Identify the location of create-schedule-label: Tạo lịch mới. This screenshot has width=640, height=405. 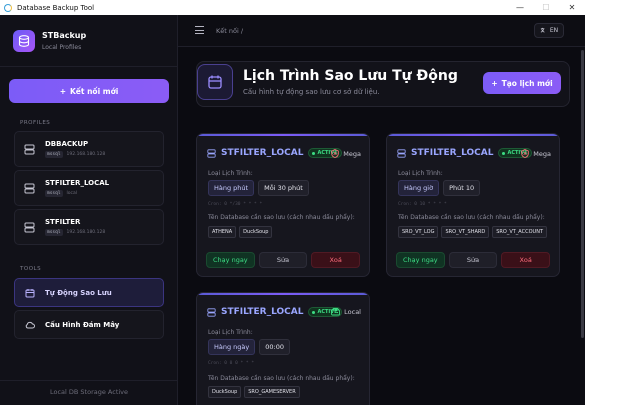
(527, 83).